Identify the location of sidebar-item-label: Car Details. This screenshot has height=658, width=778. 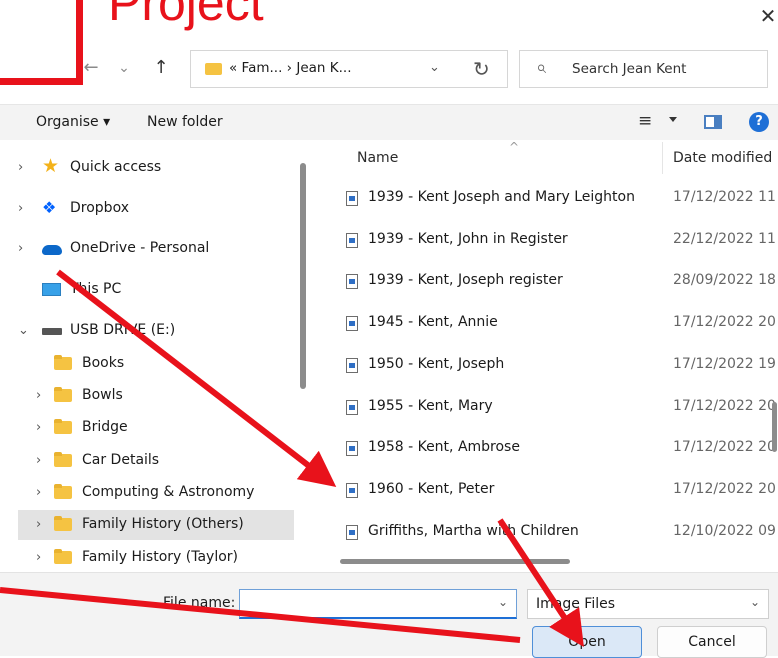
(121, 460).